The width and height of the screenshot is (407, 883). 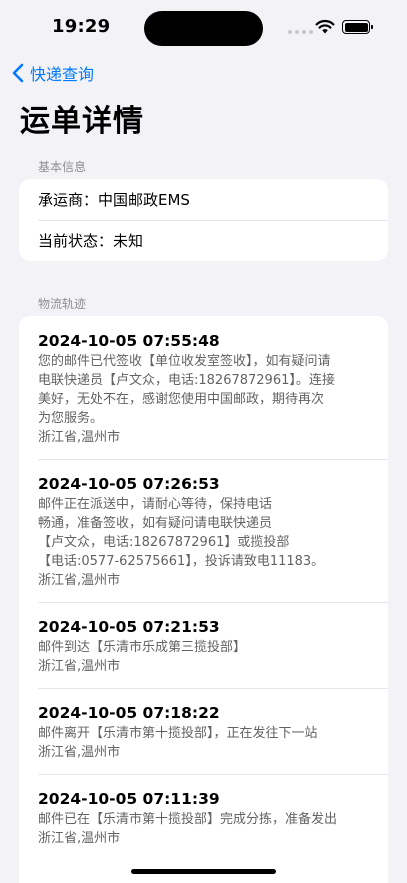 What do you see at coordinates (129, 341) in the screenshot?
I see `track-time: 2024-10-05 07:55:48` at bounding box center [129, 341].